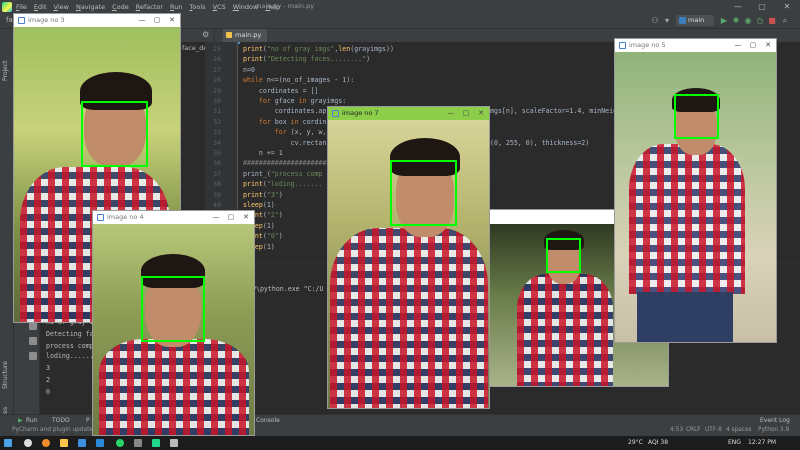 The height and width of the screenshot is (450, 800). Describe the element at coordinates (138, 443) in the screenshot. I see `app-icon` at that location.